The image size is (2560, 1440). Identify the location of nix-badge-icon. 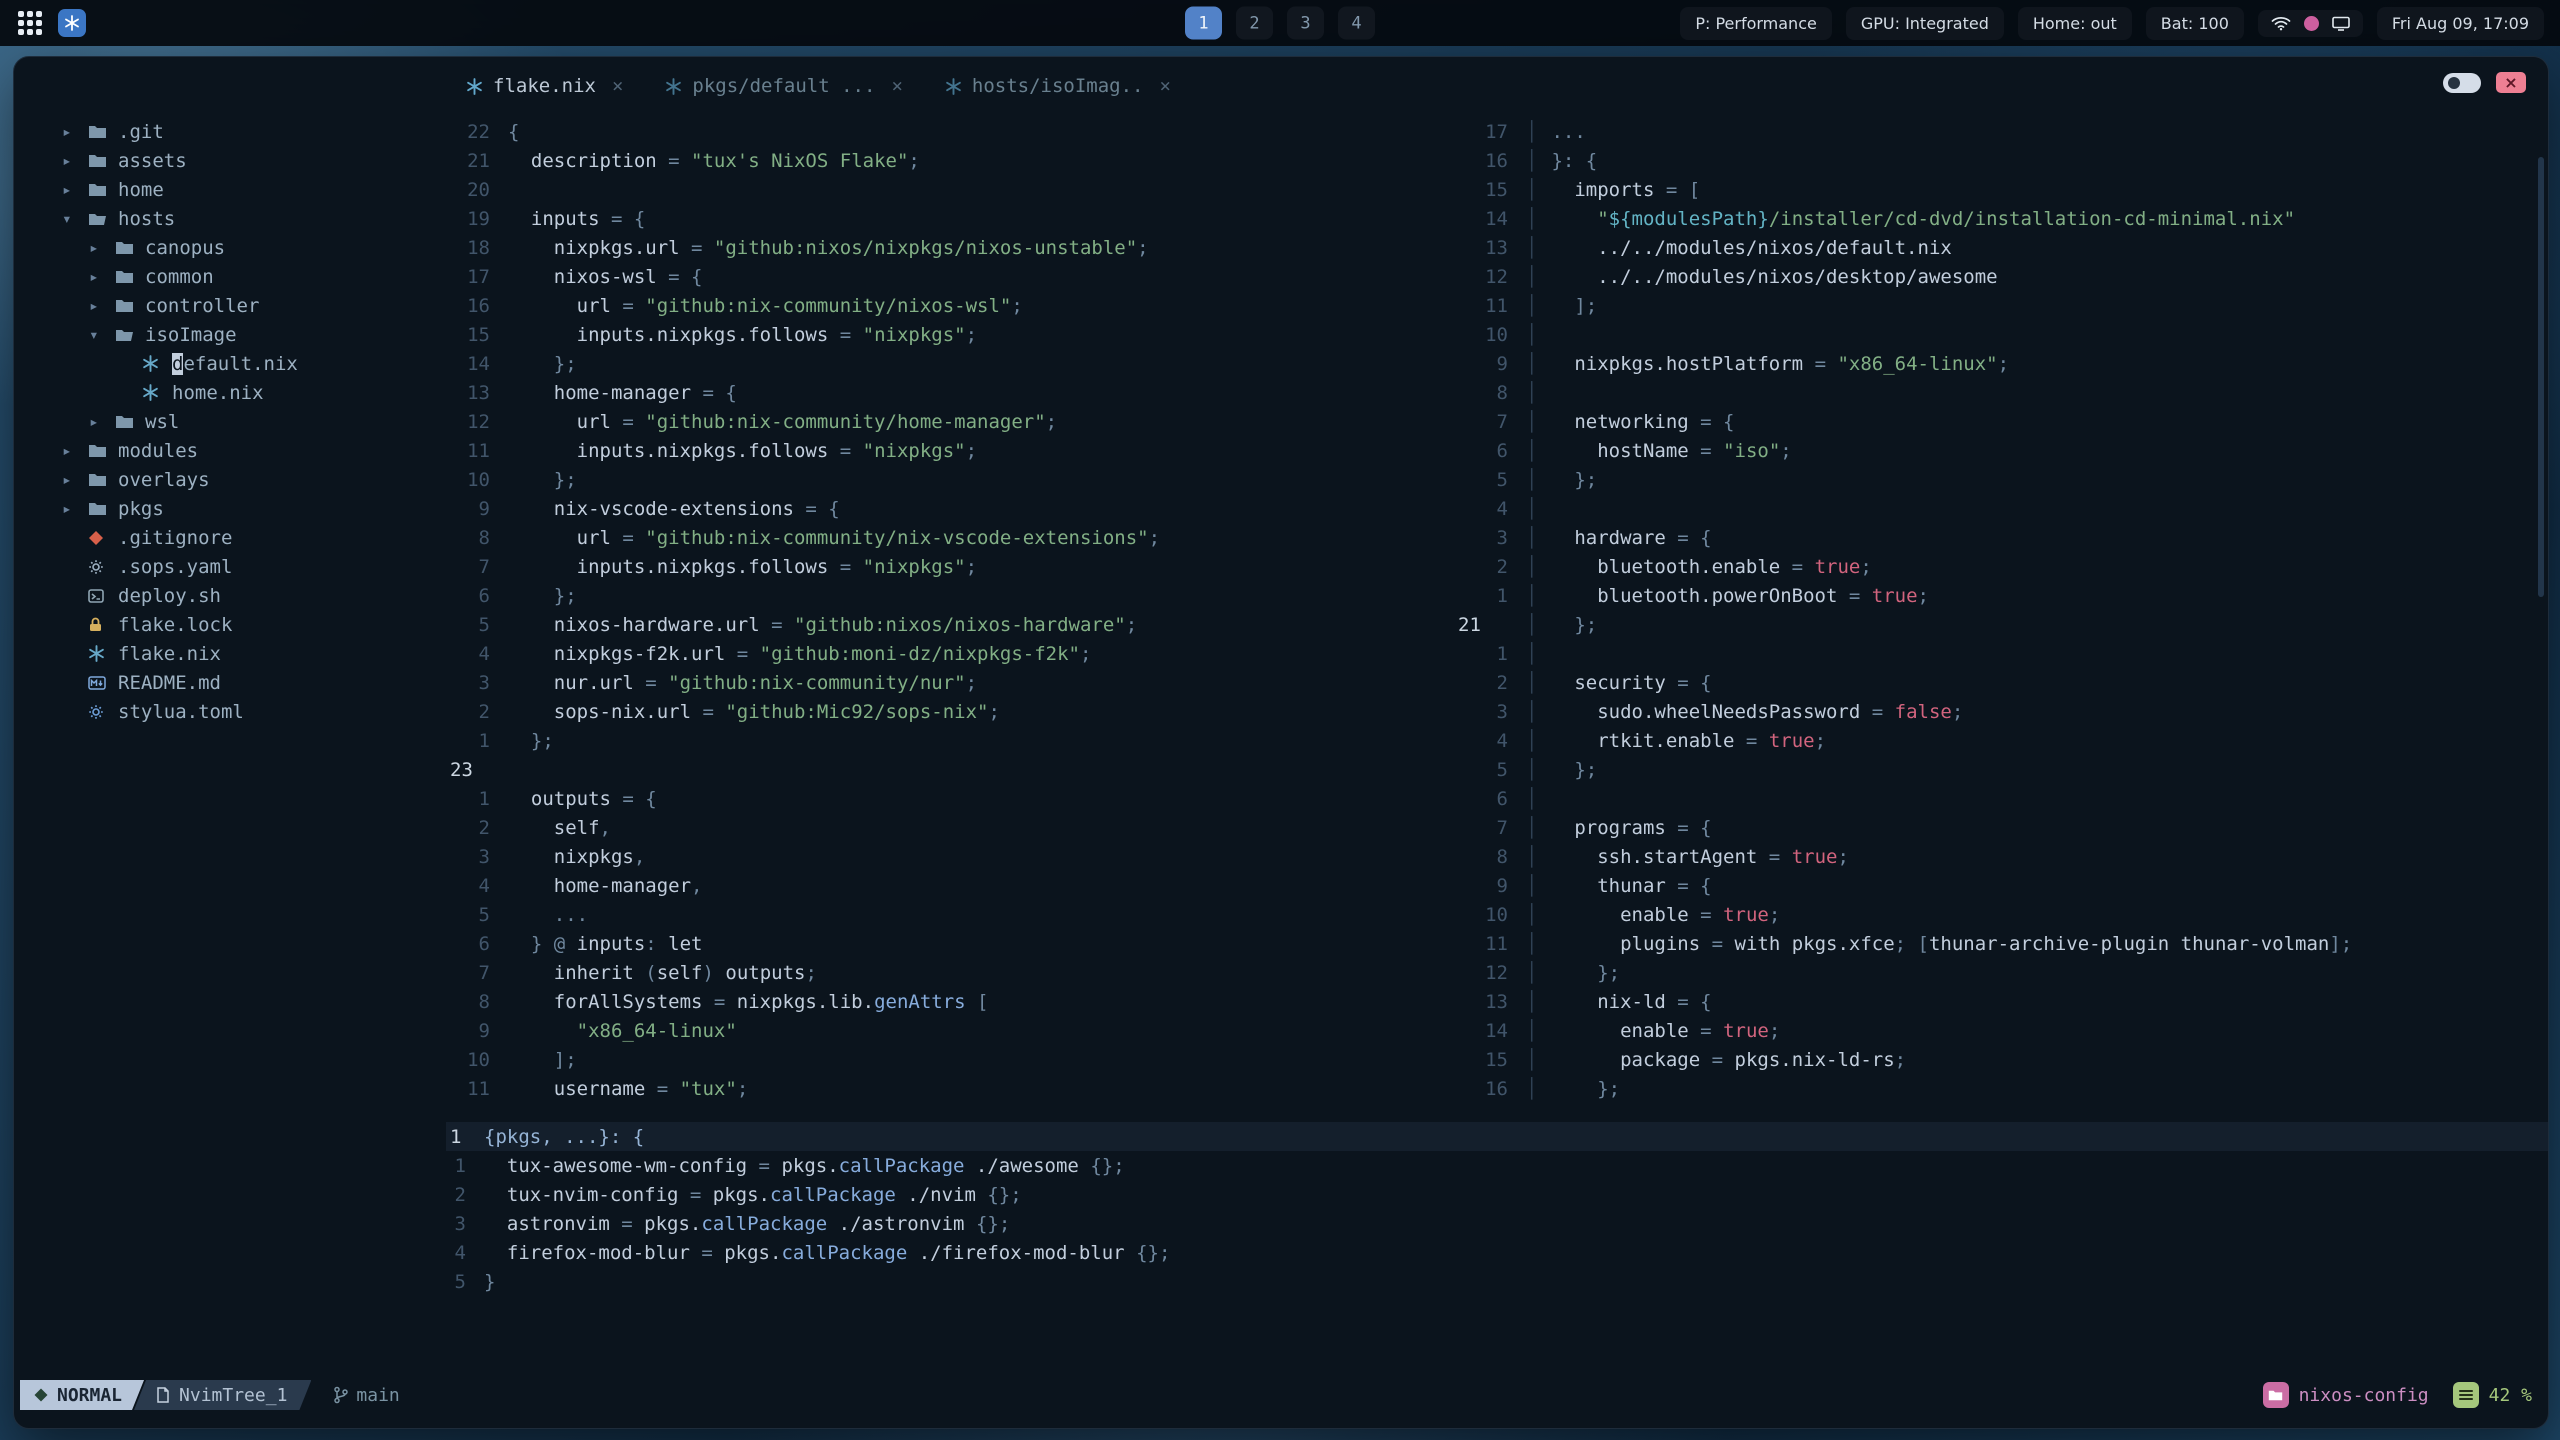
(72, 23).